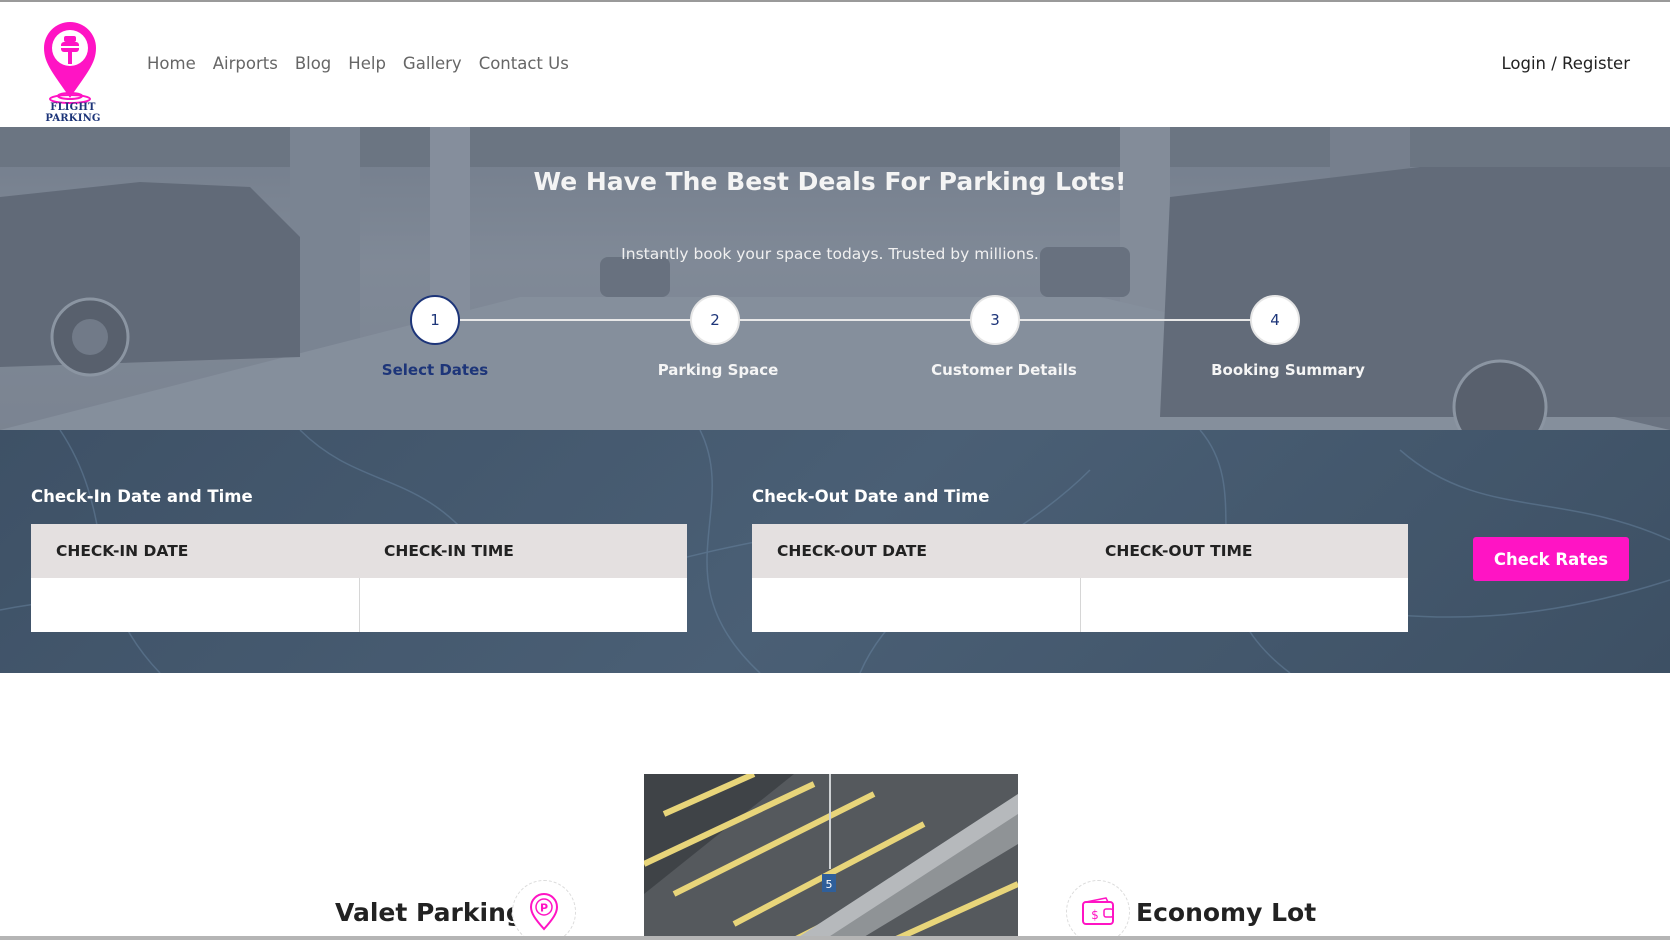 This screenshot has width=1670, height=940. What do you see at coordinates (718, 370) in the screenshot?
I see `step-2-label: Parking Space` at bounding box center [718, 370].